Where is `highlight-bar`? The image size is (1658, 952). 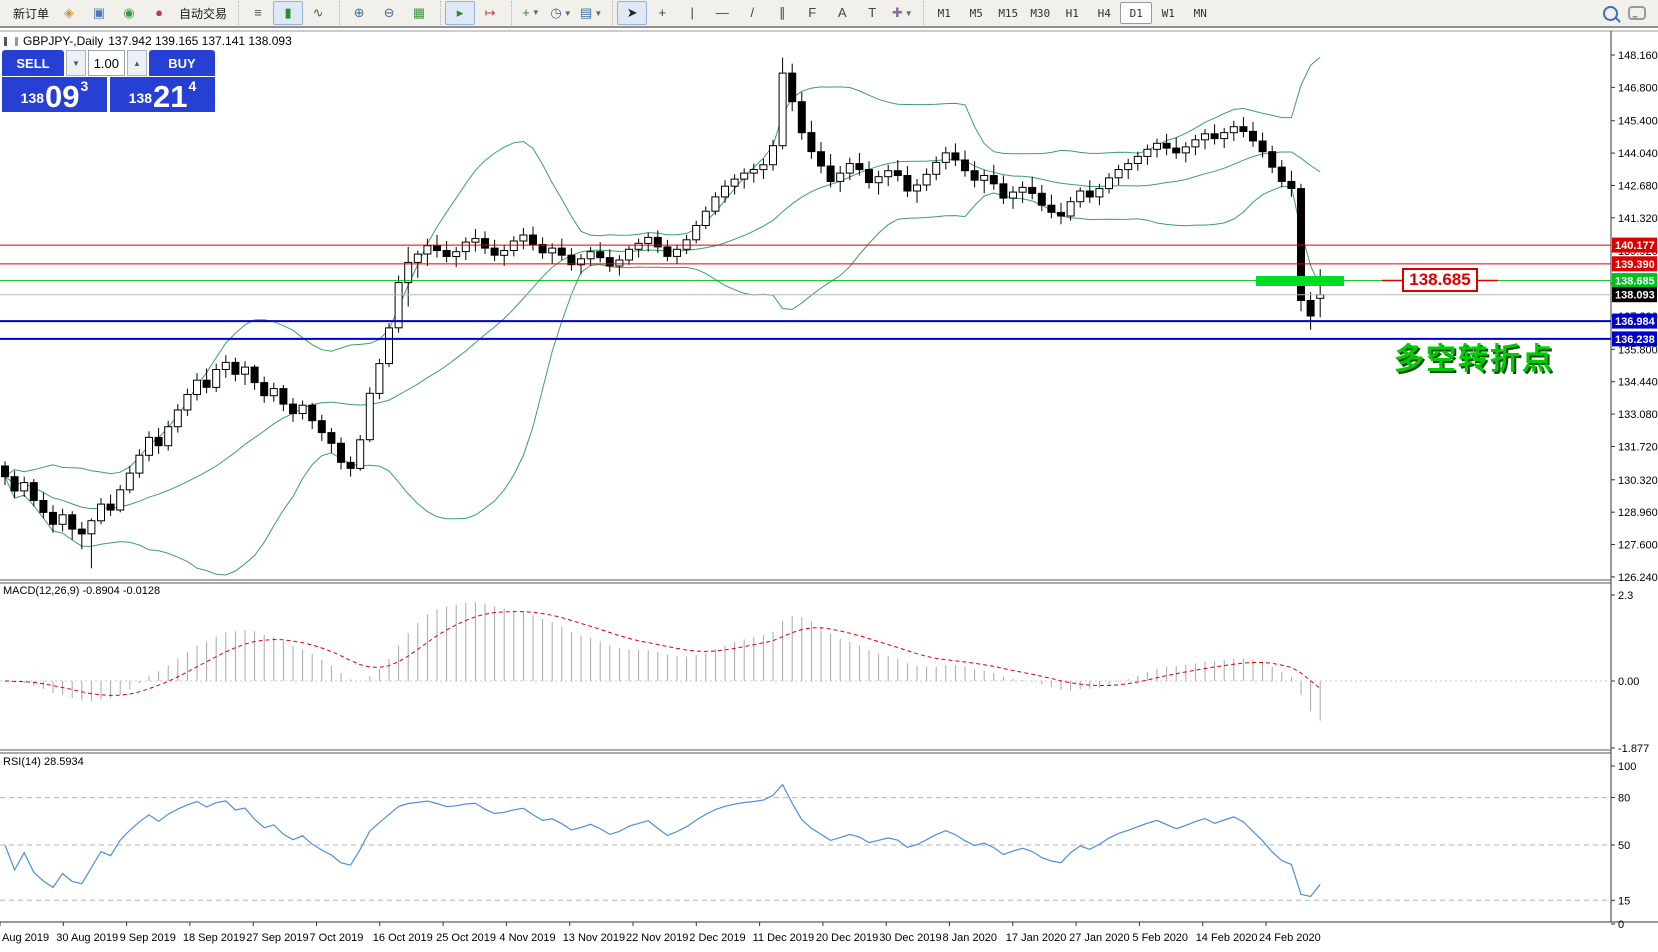
highlight-bar is located at coordinates (1300, 281).